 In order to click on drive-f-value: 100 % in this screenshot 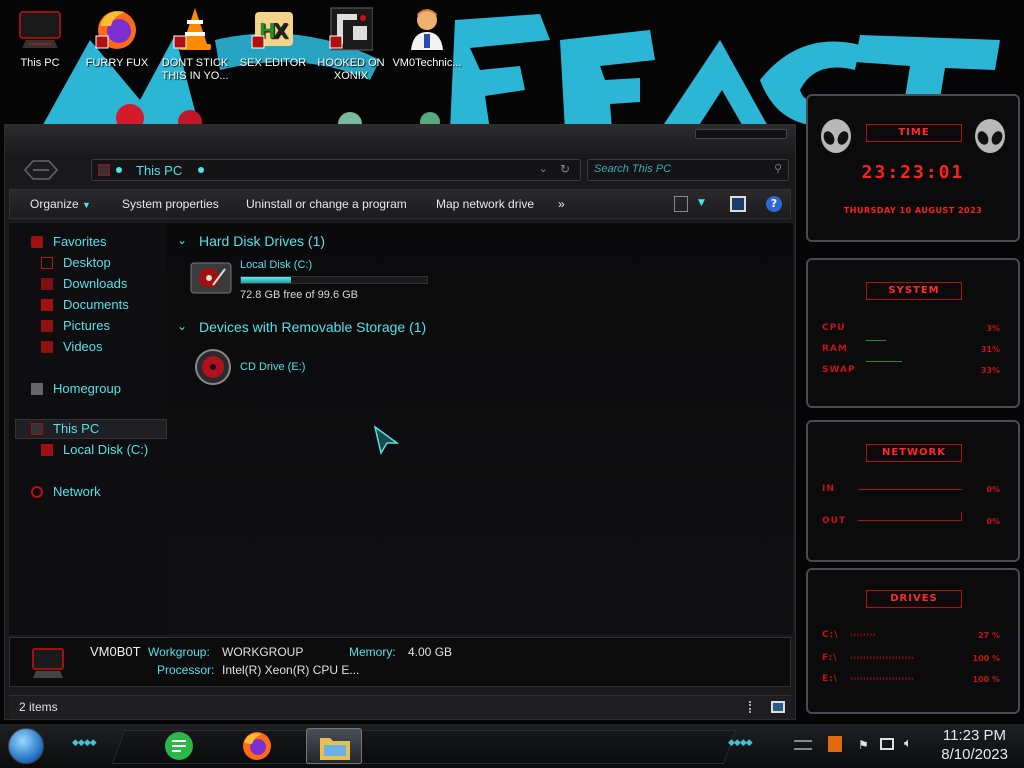, I will do `click(986, 658)`.